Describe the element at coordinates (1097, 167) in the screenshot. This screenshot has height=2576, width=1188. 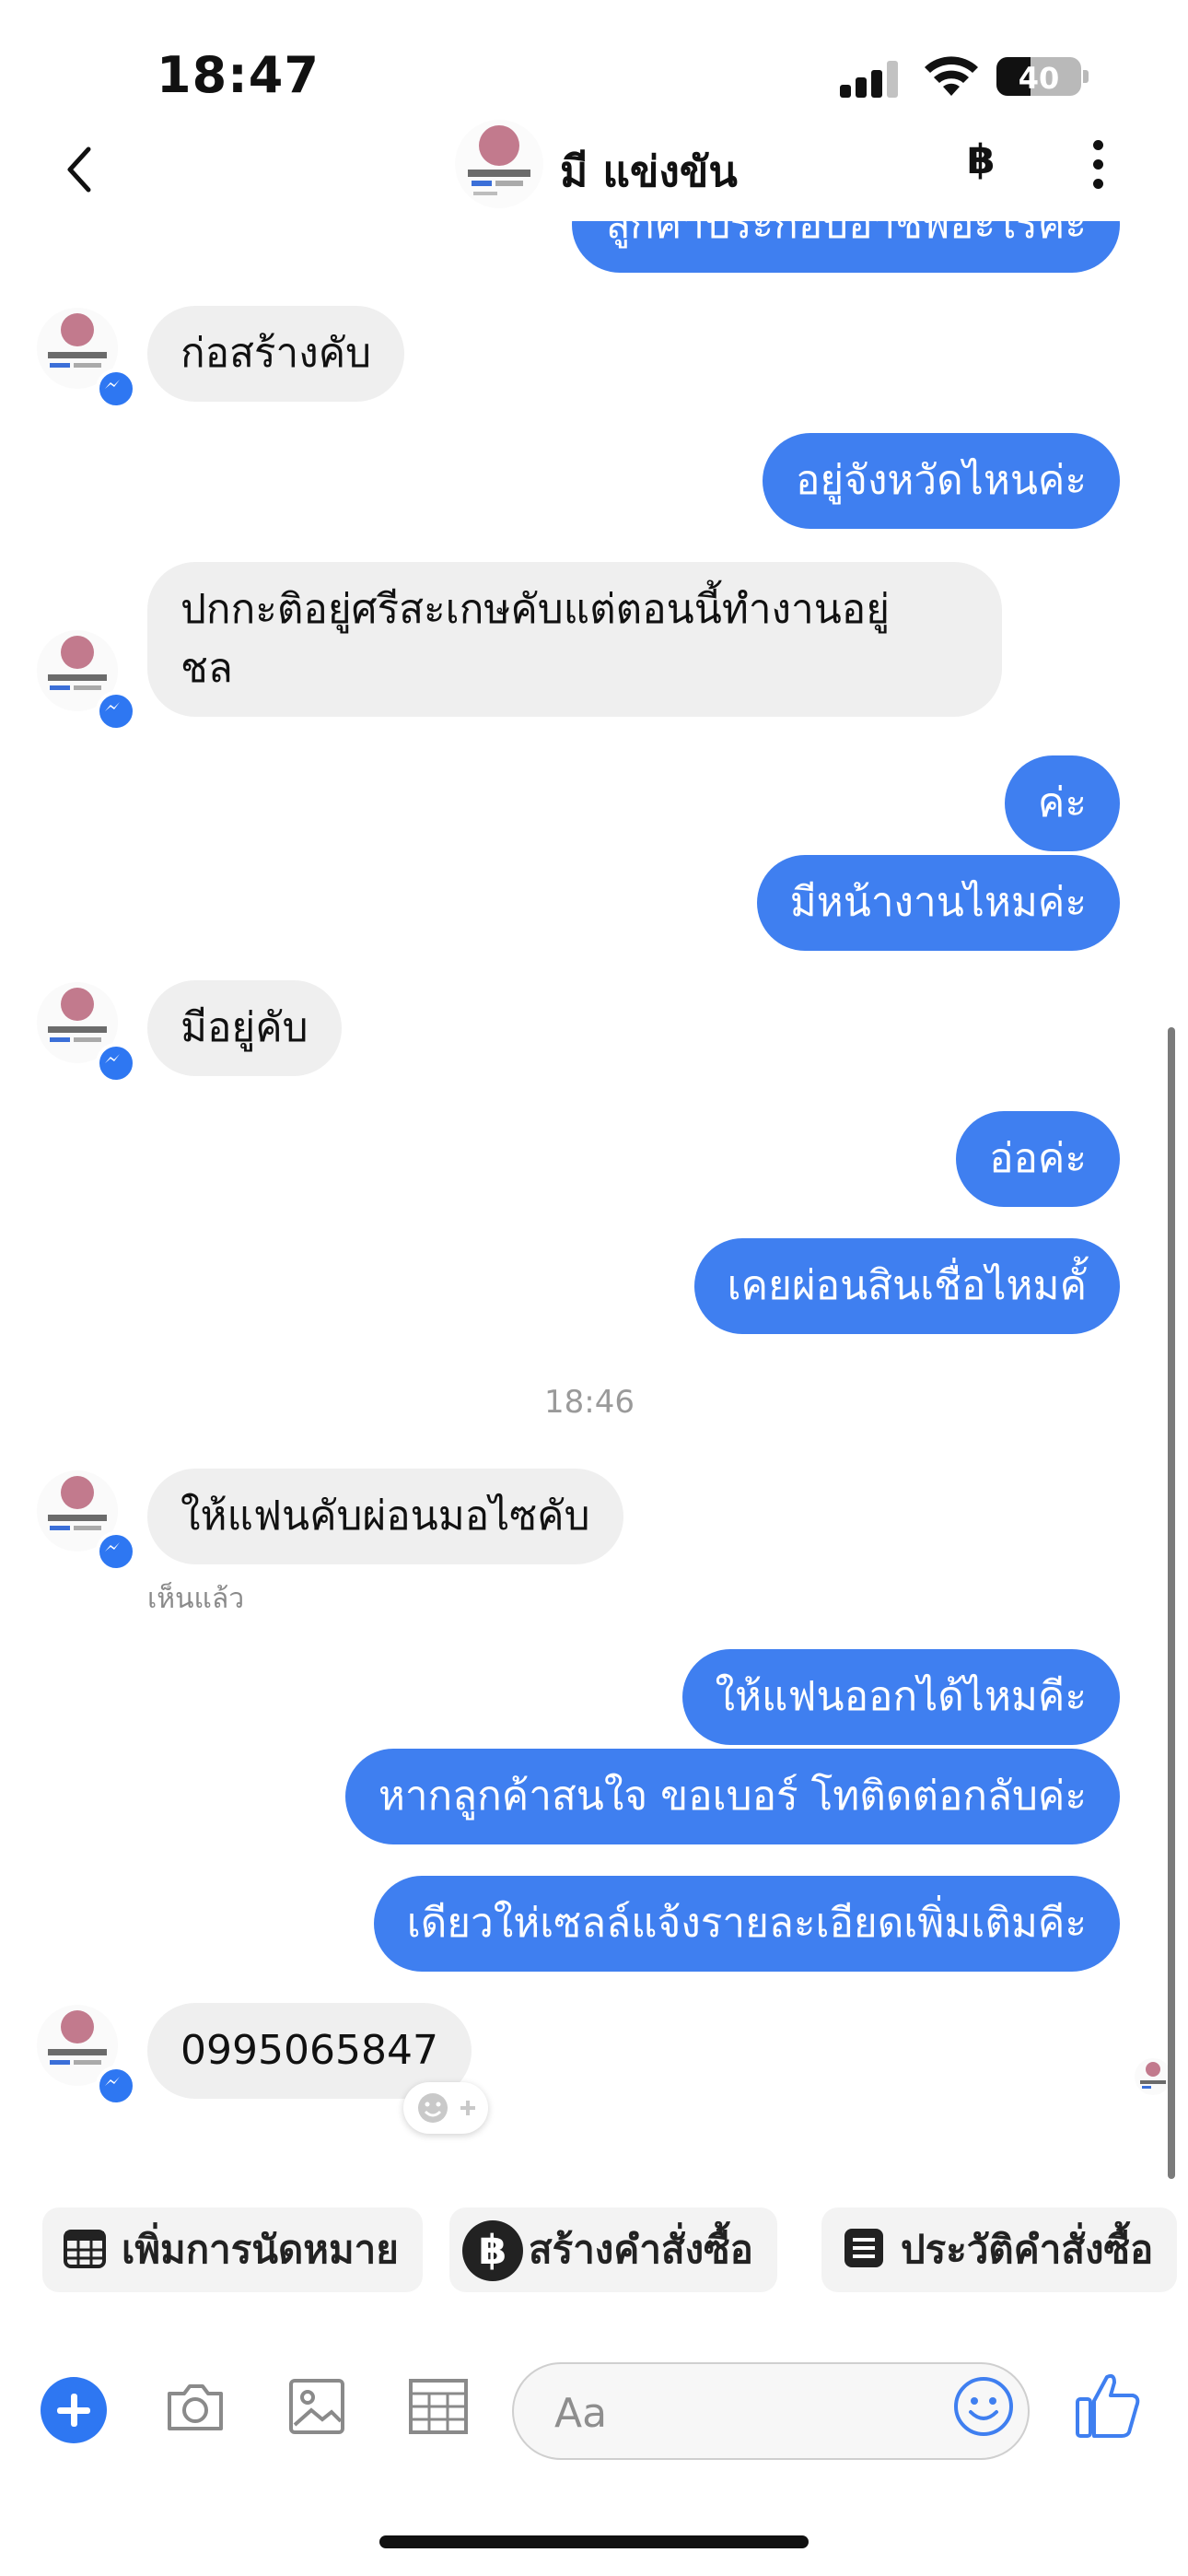
I see `more-options-icon` at that location.